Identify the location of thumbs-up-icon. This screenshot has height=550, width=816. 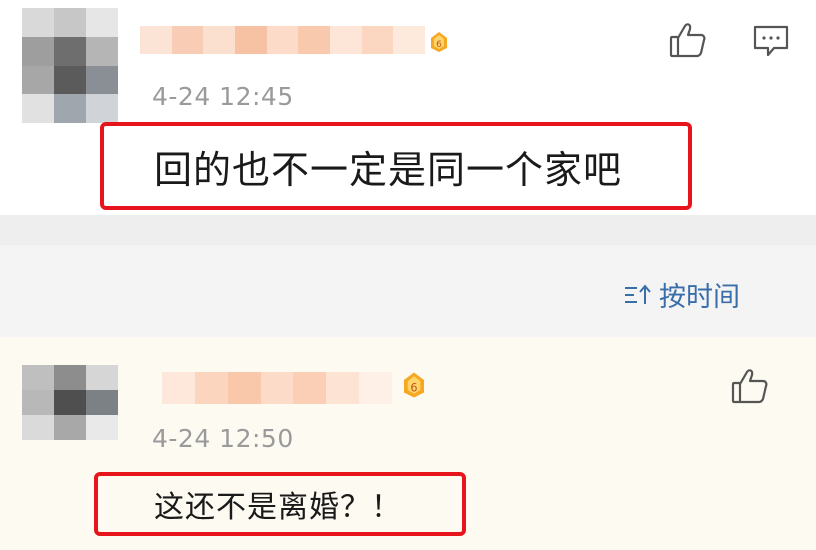
(749, 386).